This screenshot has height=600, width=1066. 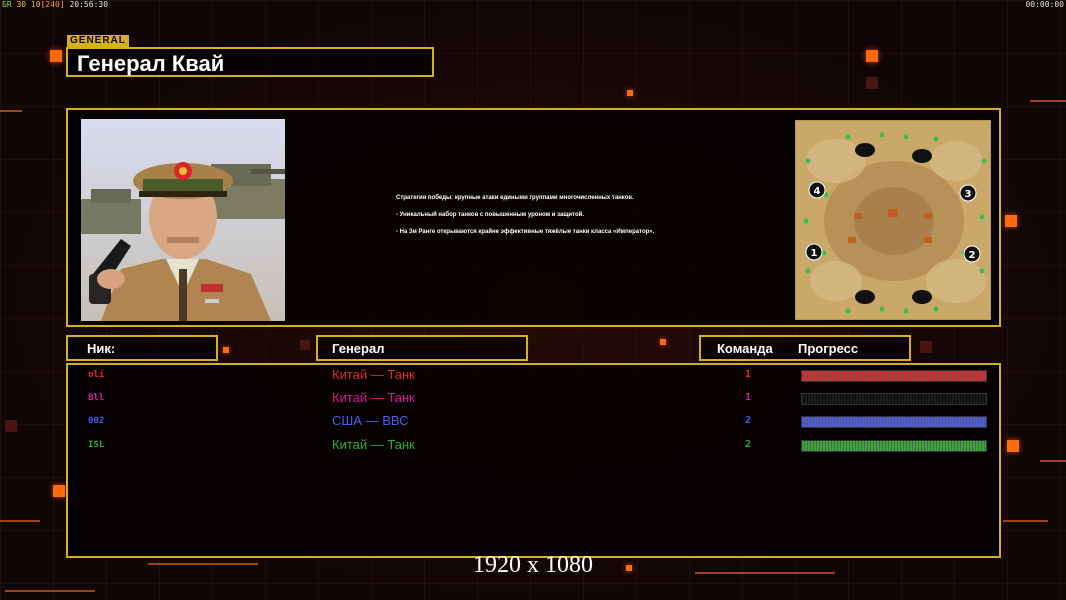 What do you see at coordinates (968, 194) in the screenshot?
I see `start-label: 3` at bounding box center [968, 194].